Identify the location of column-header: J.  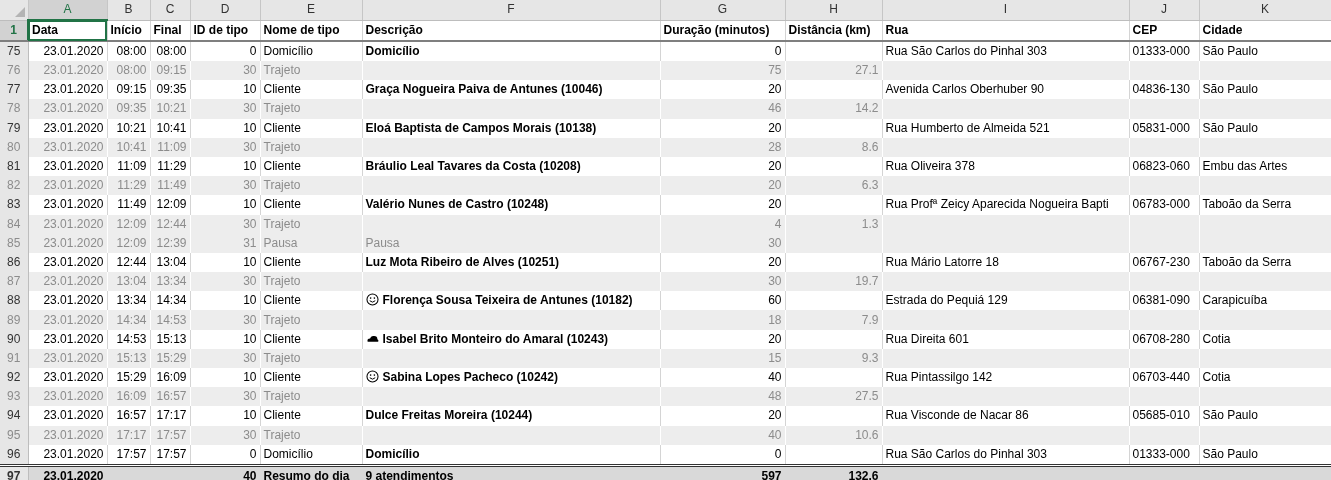
(1164, 10).